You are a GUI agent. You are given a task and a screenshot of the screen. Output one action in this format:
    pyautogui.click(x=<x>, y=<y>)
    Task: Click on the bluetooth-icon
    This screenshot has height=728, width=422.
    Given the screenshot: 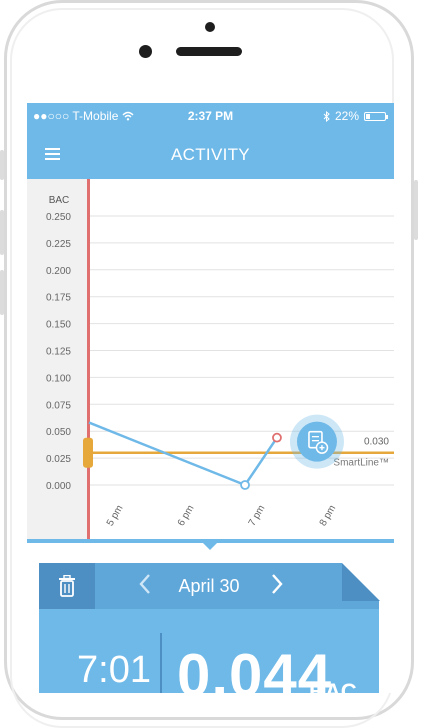 What is the action you would take?
    pyautogui.click(x=326, y=116)
    